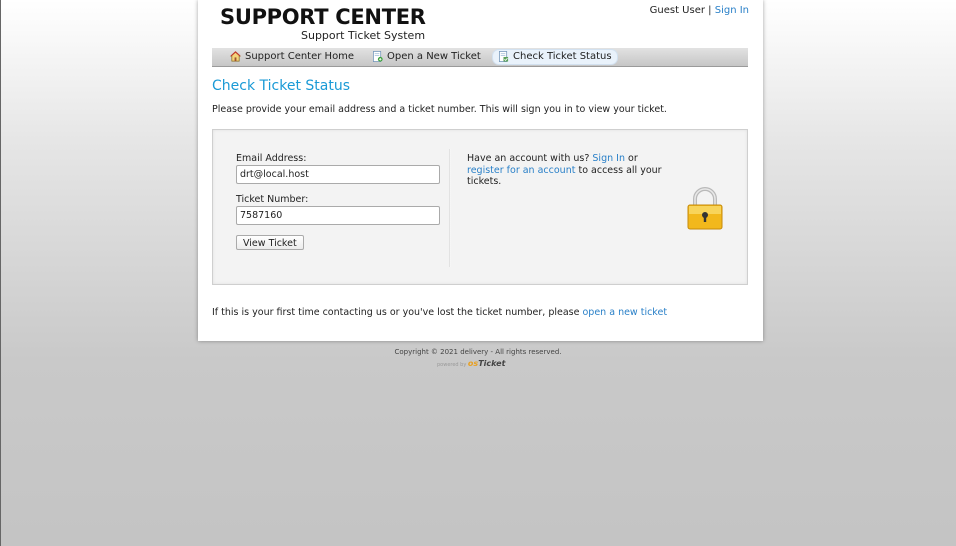 The image size is (956, 546). Describe the element at coordinates (281, 86) in the screenshot. I see `page-title: Check Ticket Status` at that location.